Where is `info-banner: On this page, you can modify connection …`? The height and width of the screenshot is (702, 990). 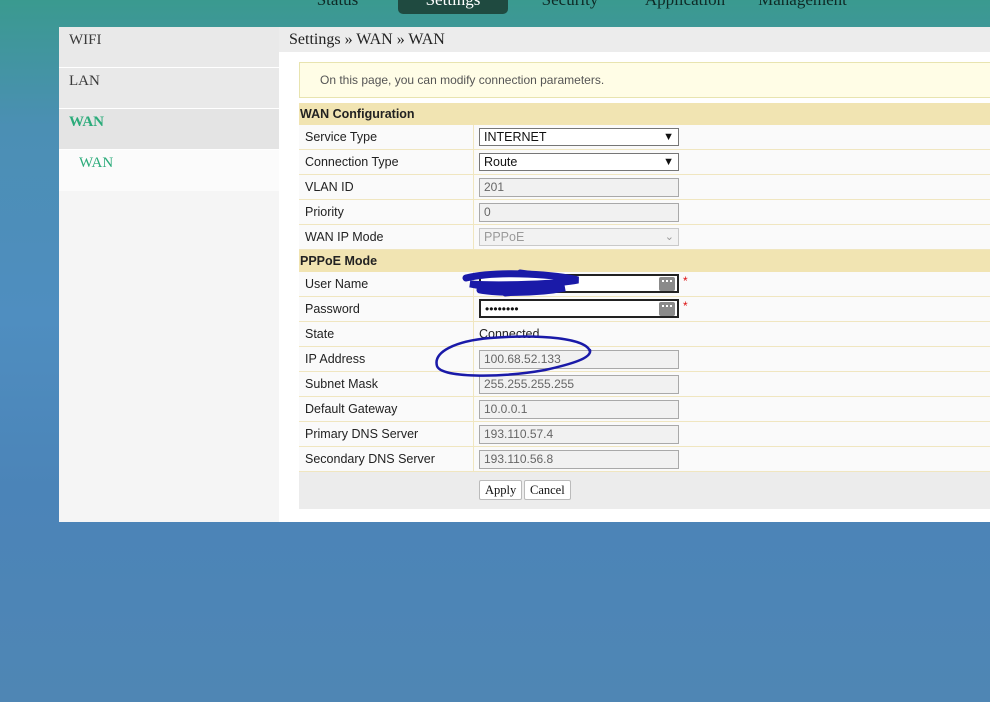 info-banner: On this page, you can modify connection … is located at coordinates (644, 80).